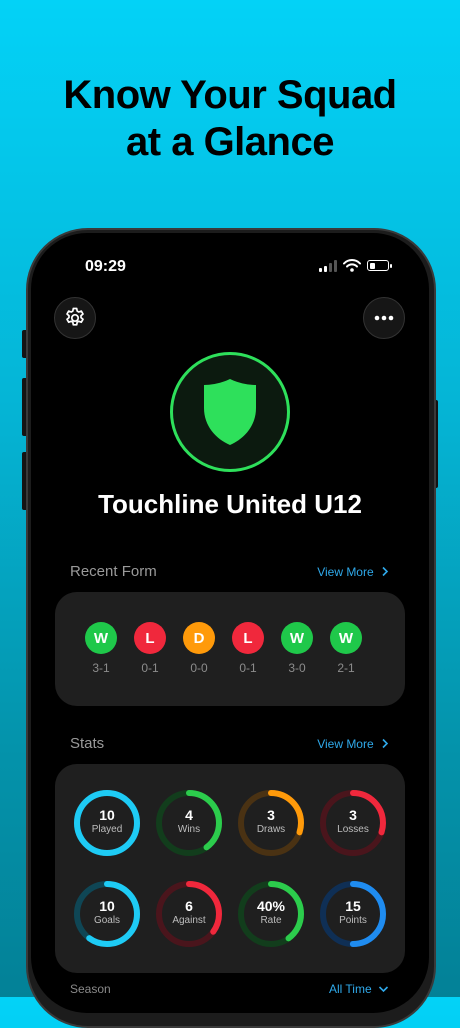  Describe the element at coordinates (230, 142) in the screenshot. I see `headline-line-2: at a Glance` at that location.